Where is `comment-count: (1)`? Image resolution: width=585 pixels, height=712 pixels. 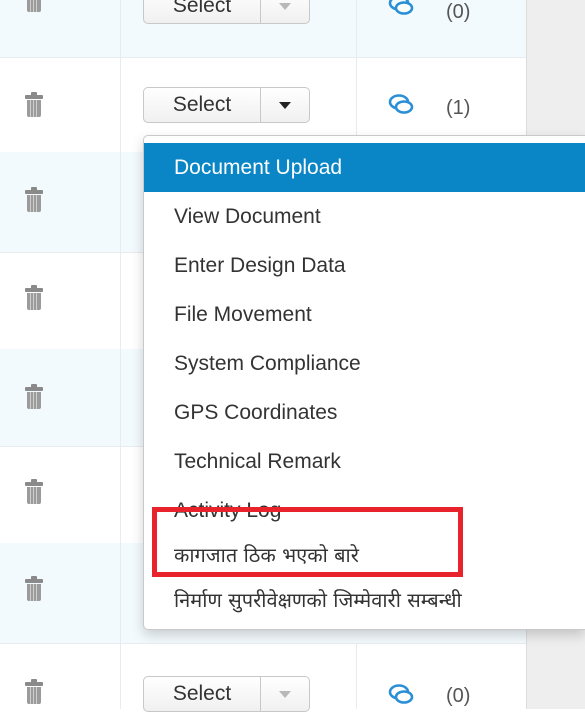
comment-count: (1) is located at coordinates (458, 108).